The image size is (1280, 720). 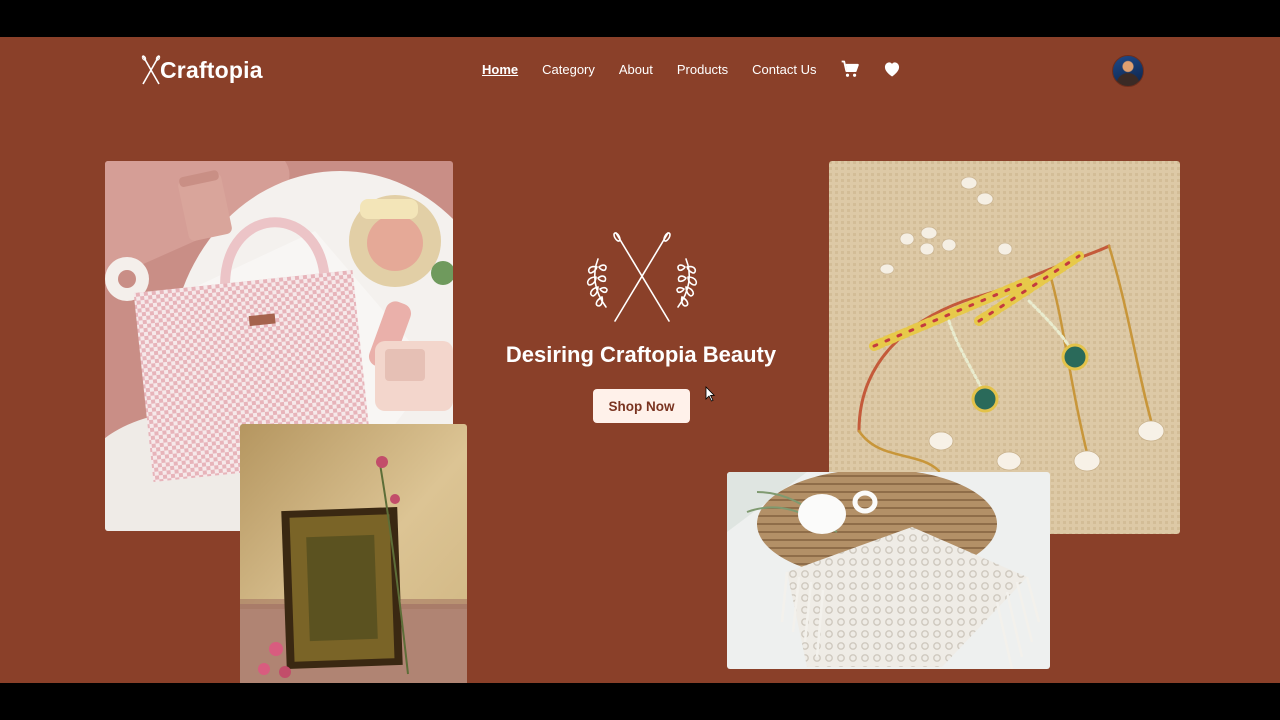 What do you see at coordinates (151, 70) in the screenshot?
I see `crossed-needles-icon` at bounding box center [151, 70].